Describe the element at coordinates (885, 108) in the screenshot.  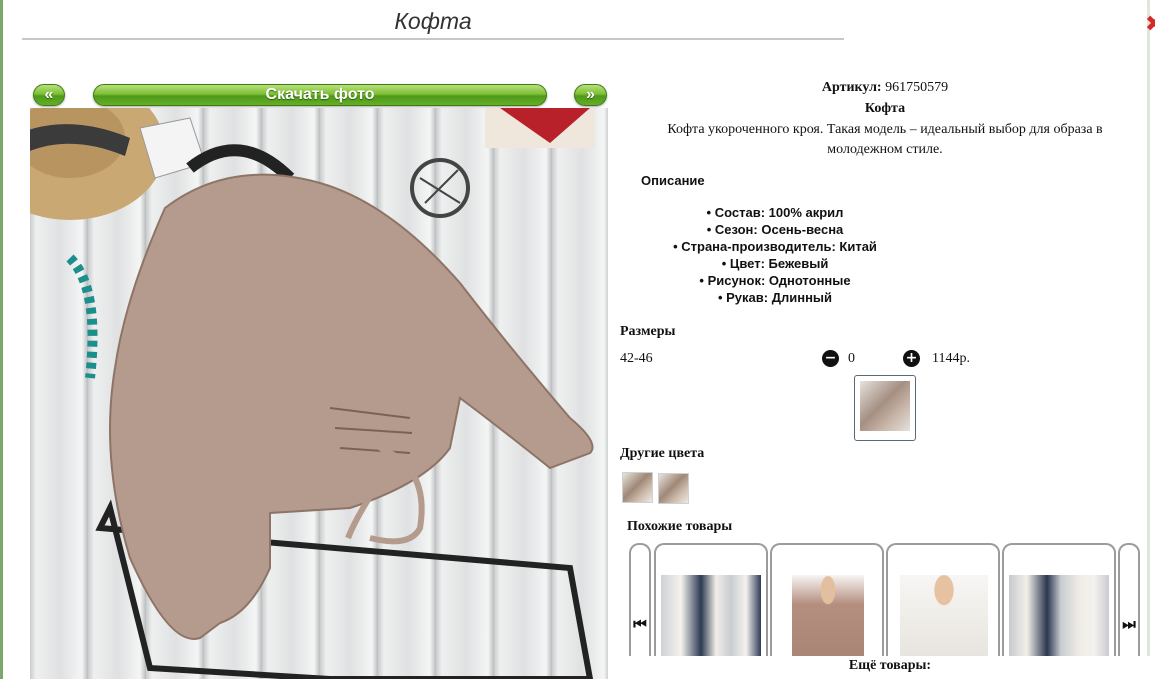
I see `product-name: Кофта` at that location.